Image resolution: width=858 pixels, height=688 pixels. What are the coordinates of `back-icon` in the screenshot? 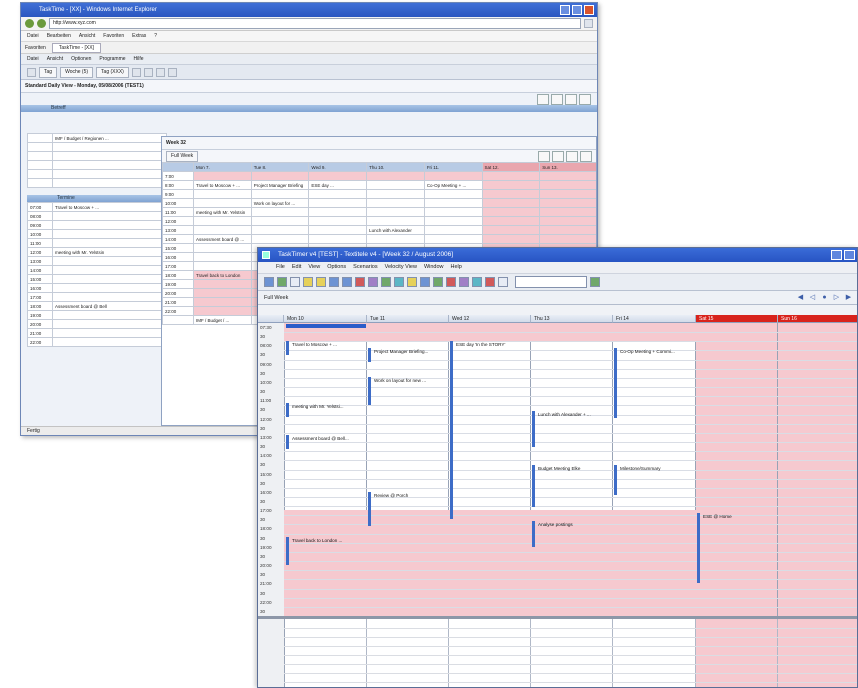 It's located at (29, 23).